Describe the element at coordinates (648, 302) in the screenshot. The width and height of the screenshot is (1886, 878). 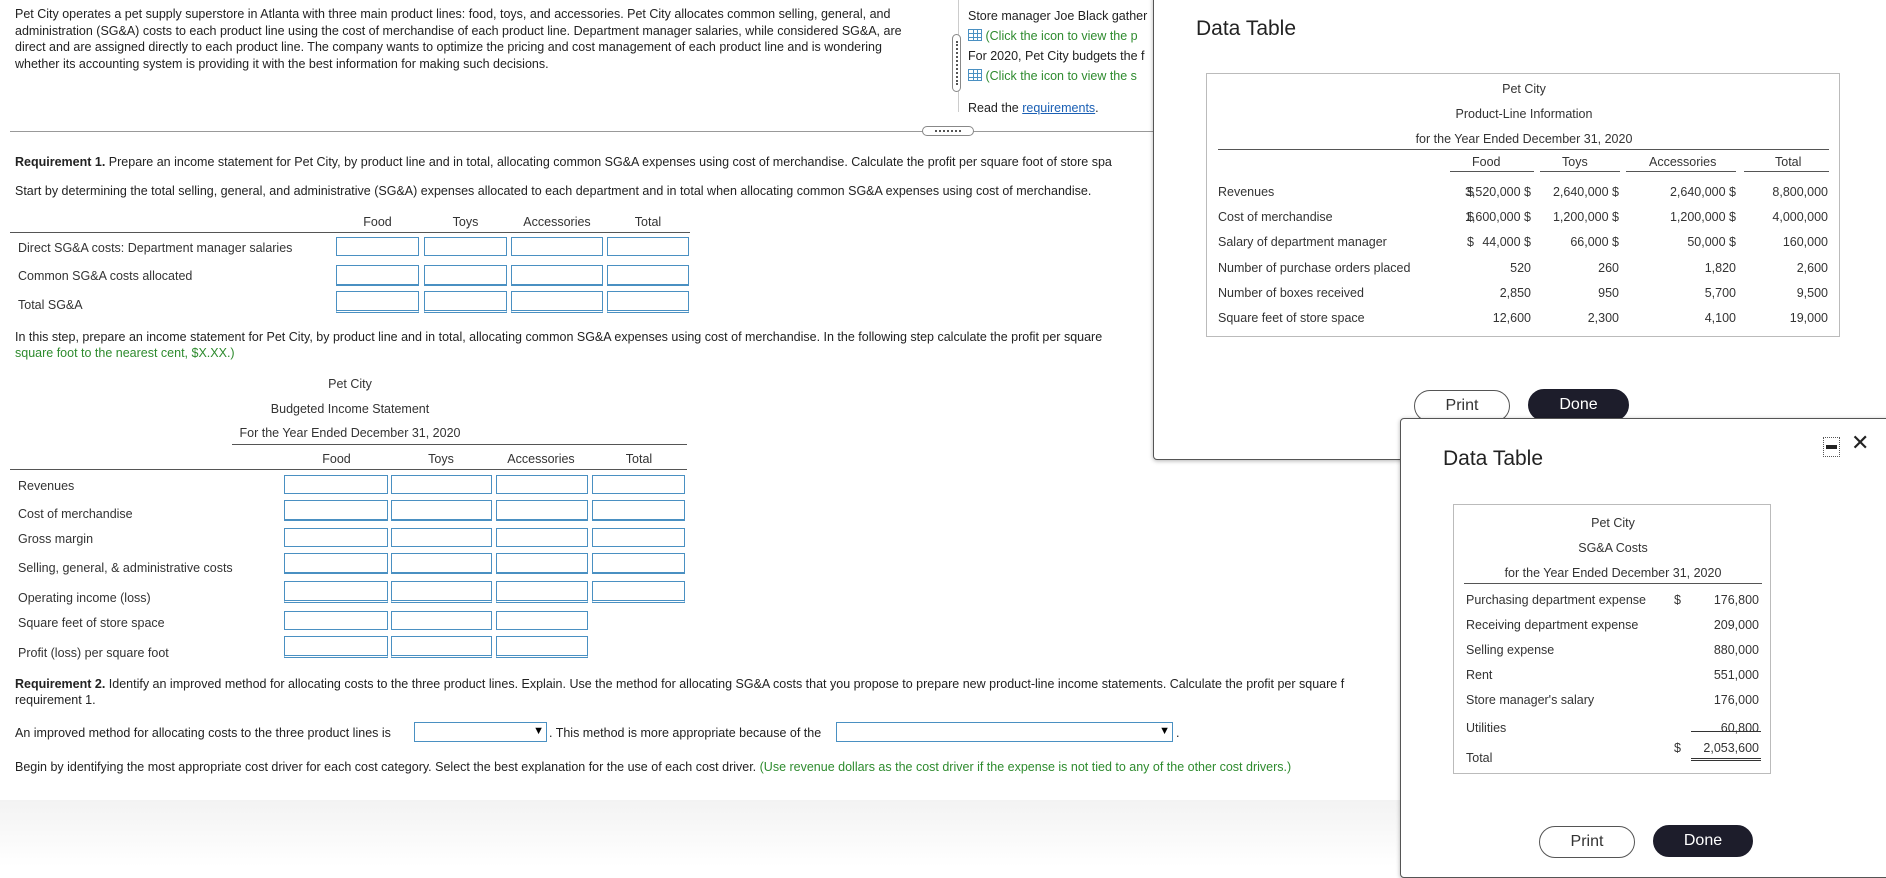
I see `sga-total-total-input` at that location.